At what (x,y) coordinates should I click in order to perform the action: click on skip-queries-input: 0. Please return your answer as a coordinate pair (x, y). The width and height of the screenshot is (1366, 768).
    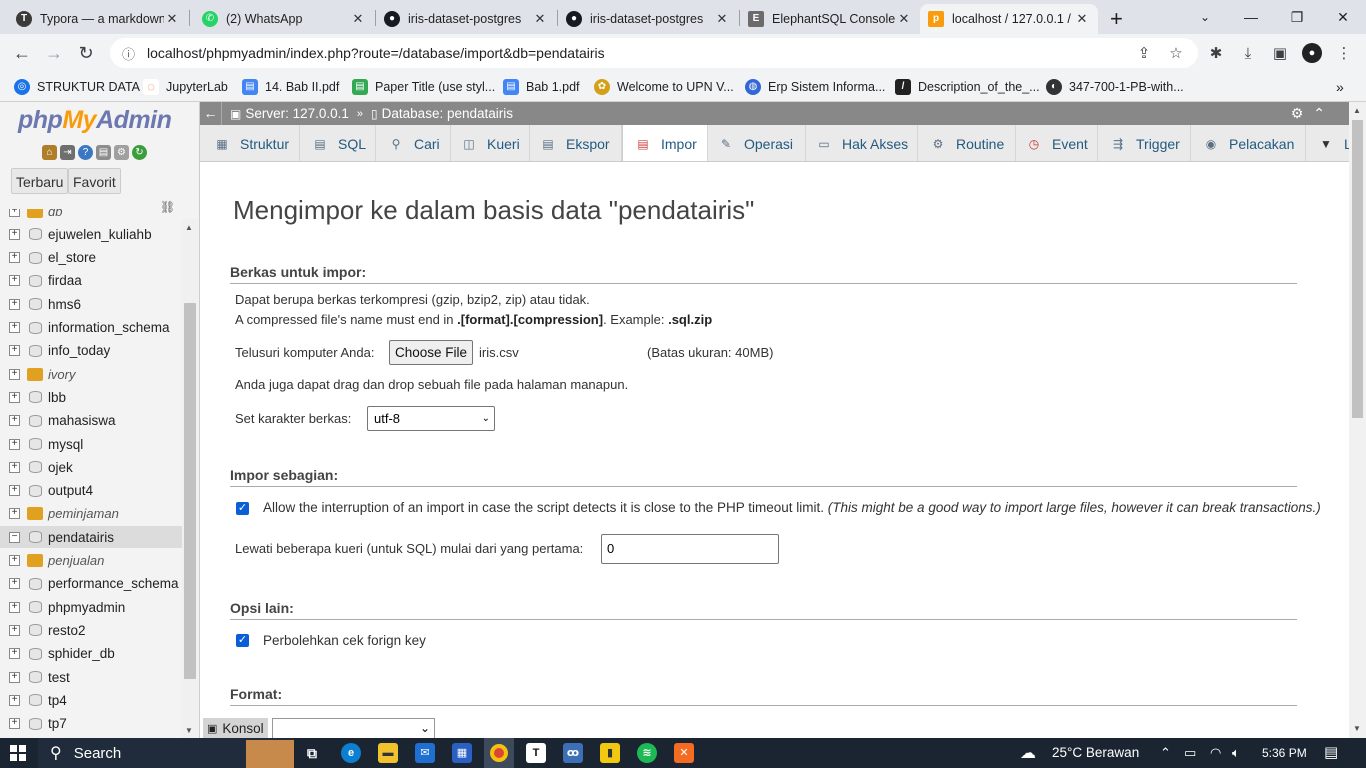
    Looking at the image, I should click on (690, 549).